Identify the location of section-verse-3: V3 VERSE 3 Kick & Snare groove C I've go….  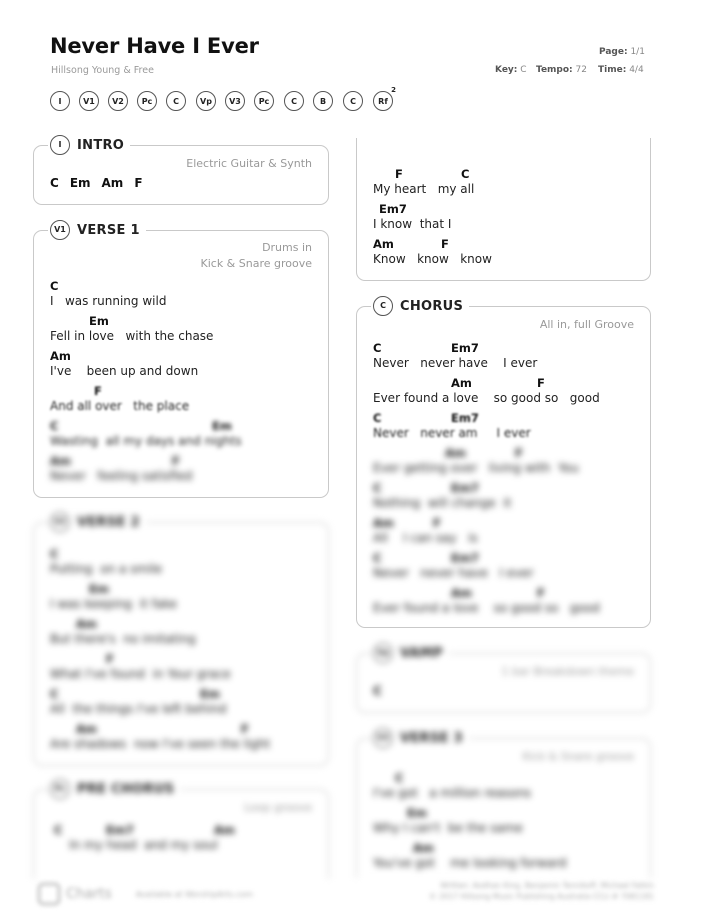
(503, 802).